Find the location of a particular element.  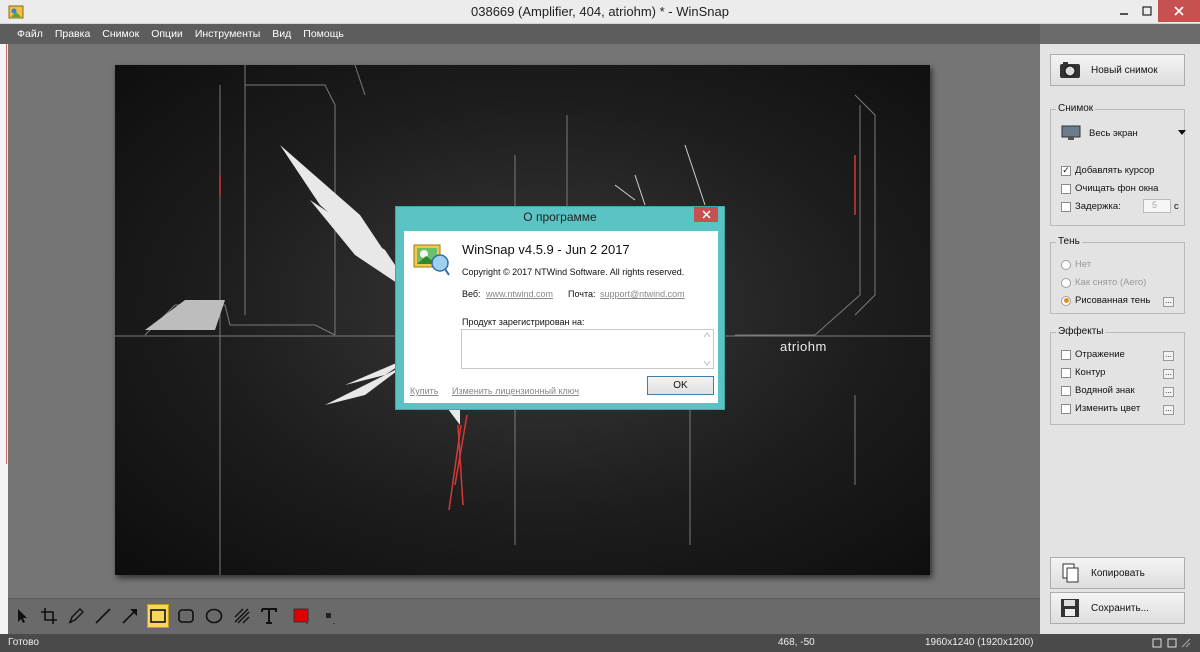

arrow-icon is located at coordinates (129, 616).